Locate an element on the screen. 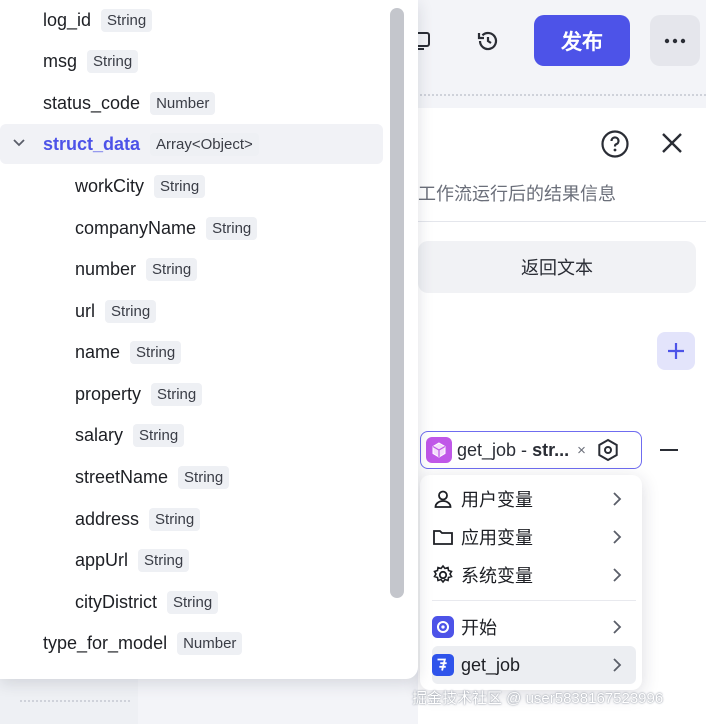  tree-item-name: address is located at coordinates (107, 518).